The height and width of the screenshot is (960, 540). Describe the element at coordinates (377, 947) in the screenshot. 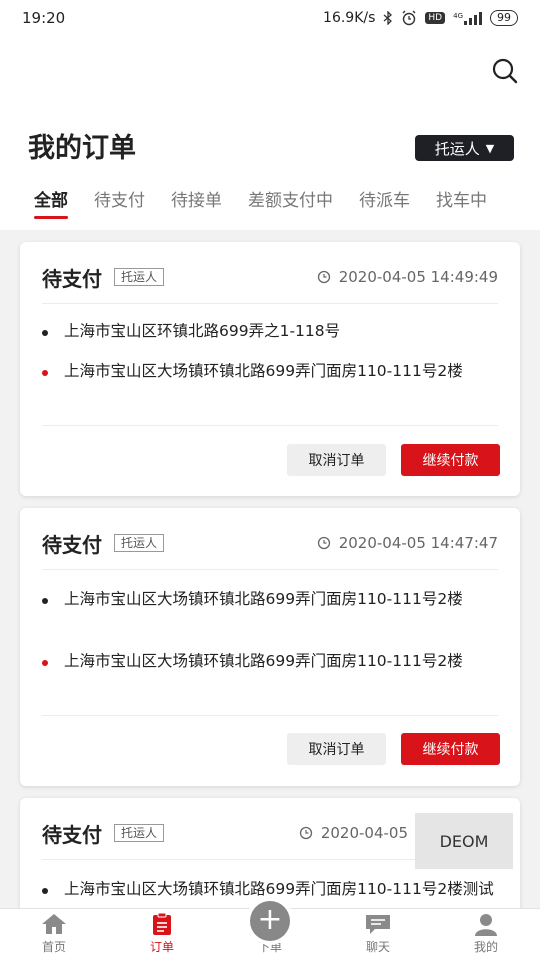

I see `nav-chat-label: 聊天` at that location.